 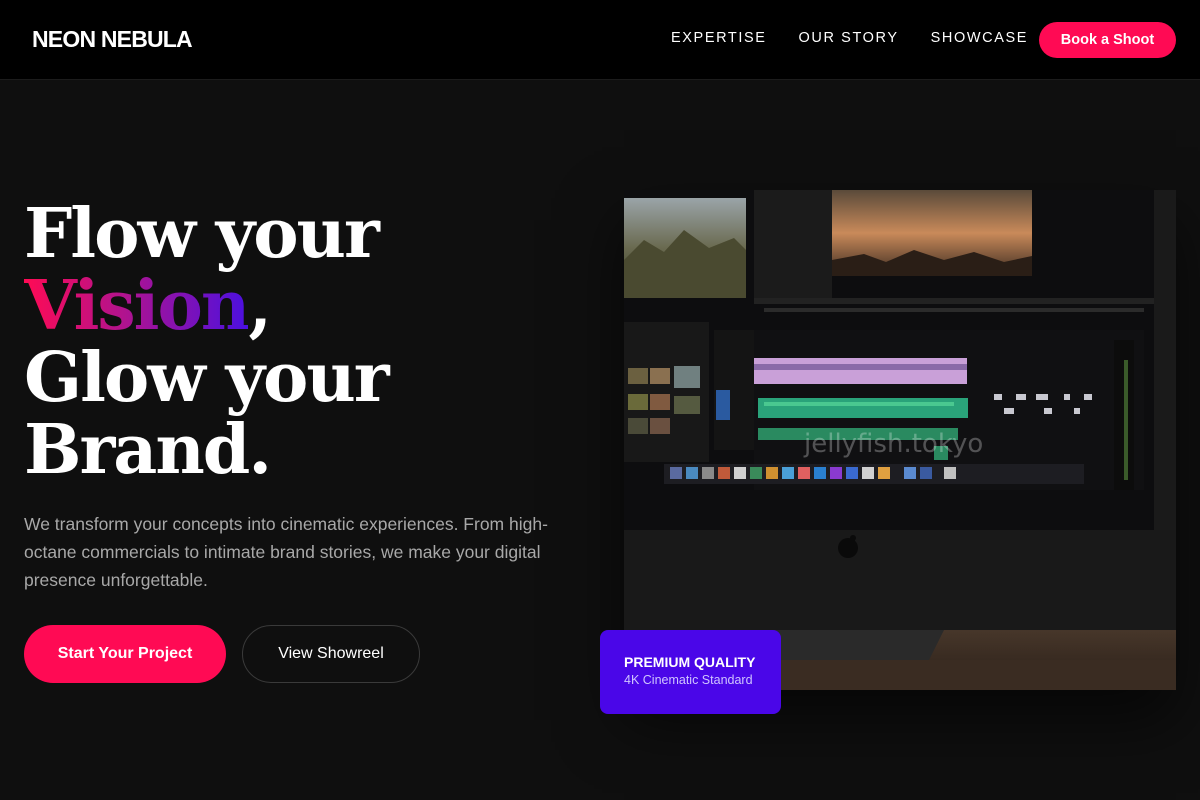 What do you see at coordinates (690, 662) in the screenshot?
I see `badge-title: PREMIUM QUALITY` at bounding box center [690, 662].